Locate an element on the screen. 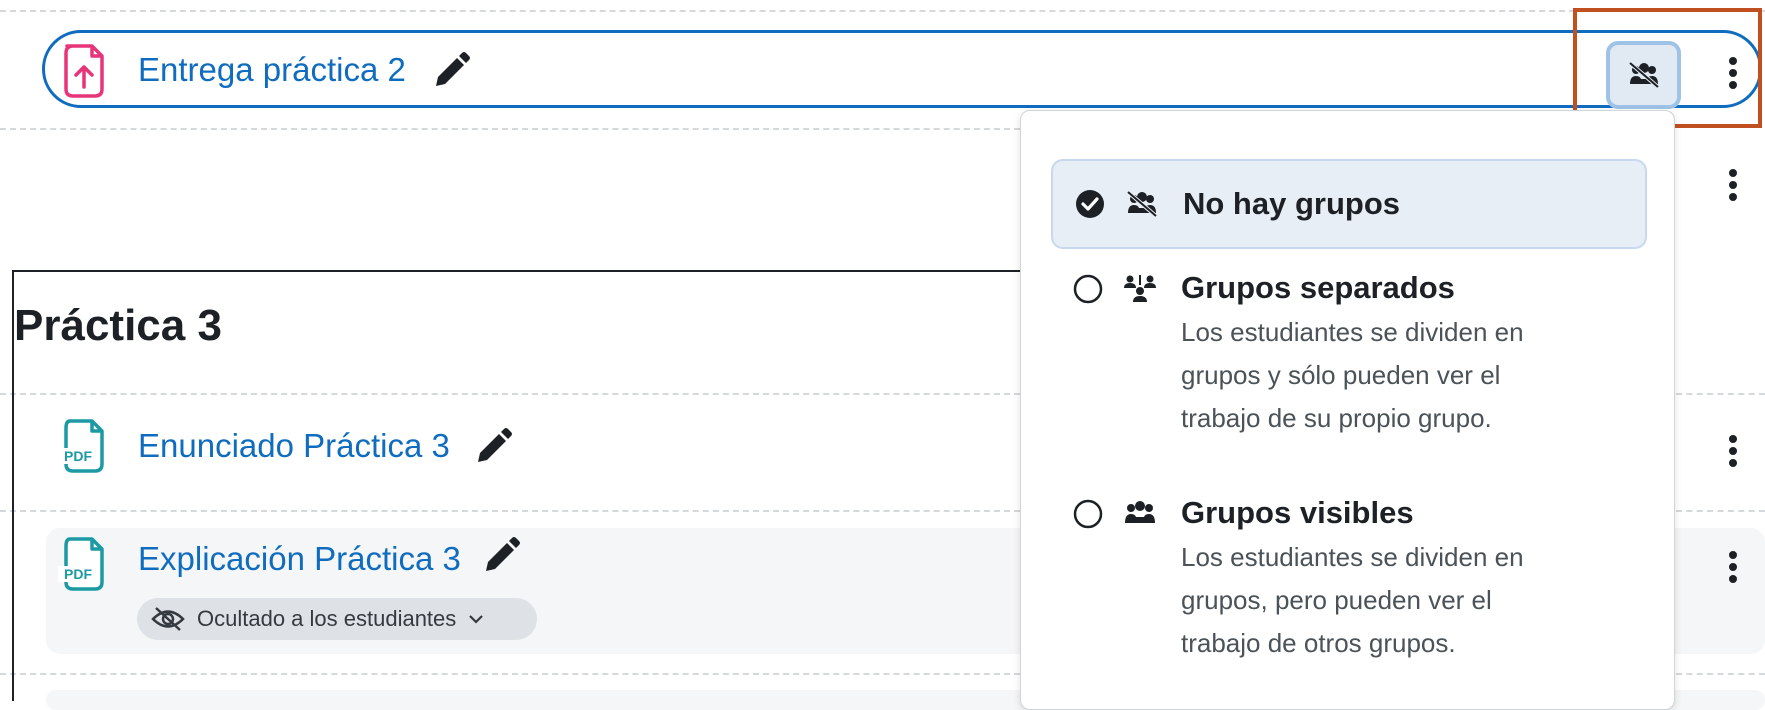  check-circle-icon is located at coordinates (1090, 204).